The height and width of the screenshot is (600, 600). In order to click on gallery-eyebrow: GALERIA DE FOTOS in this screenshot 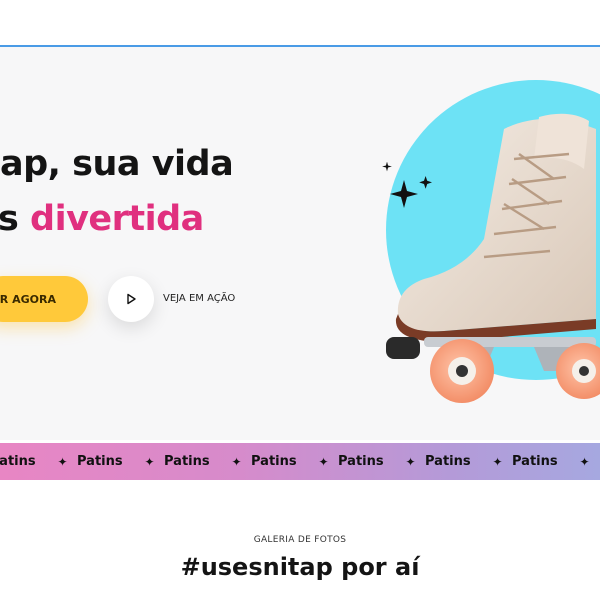, I will do `click(300, 540)`.